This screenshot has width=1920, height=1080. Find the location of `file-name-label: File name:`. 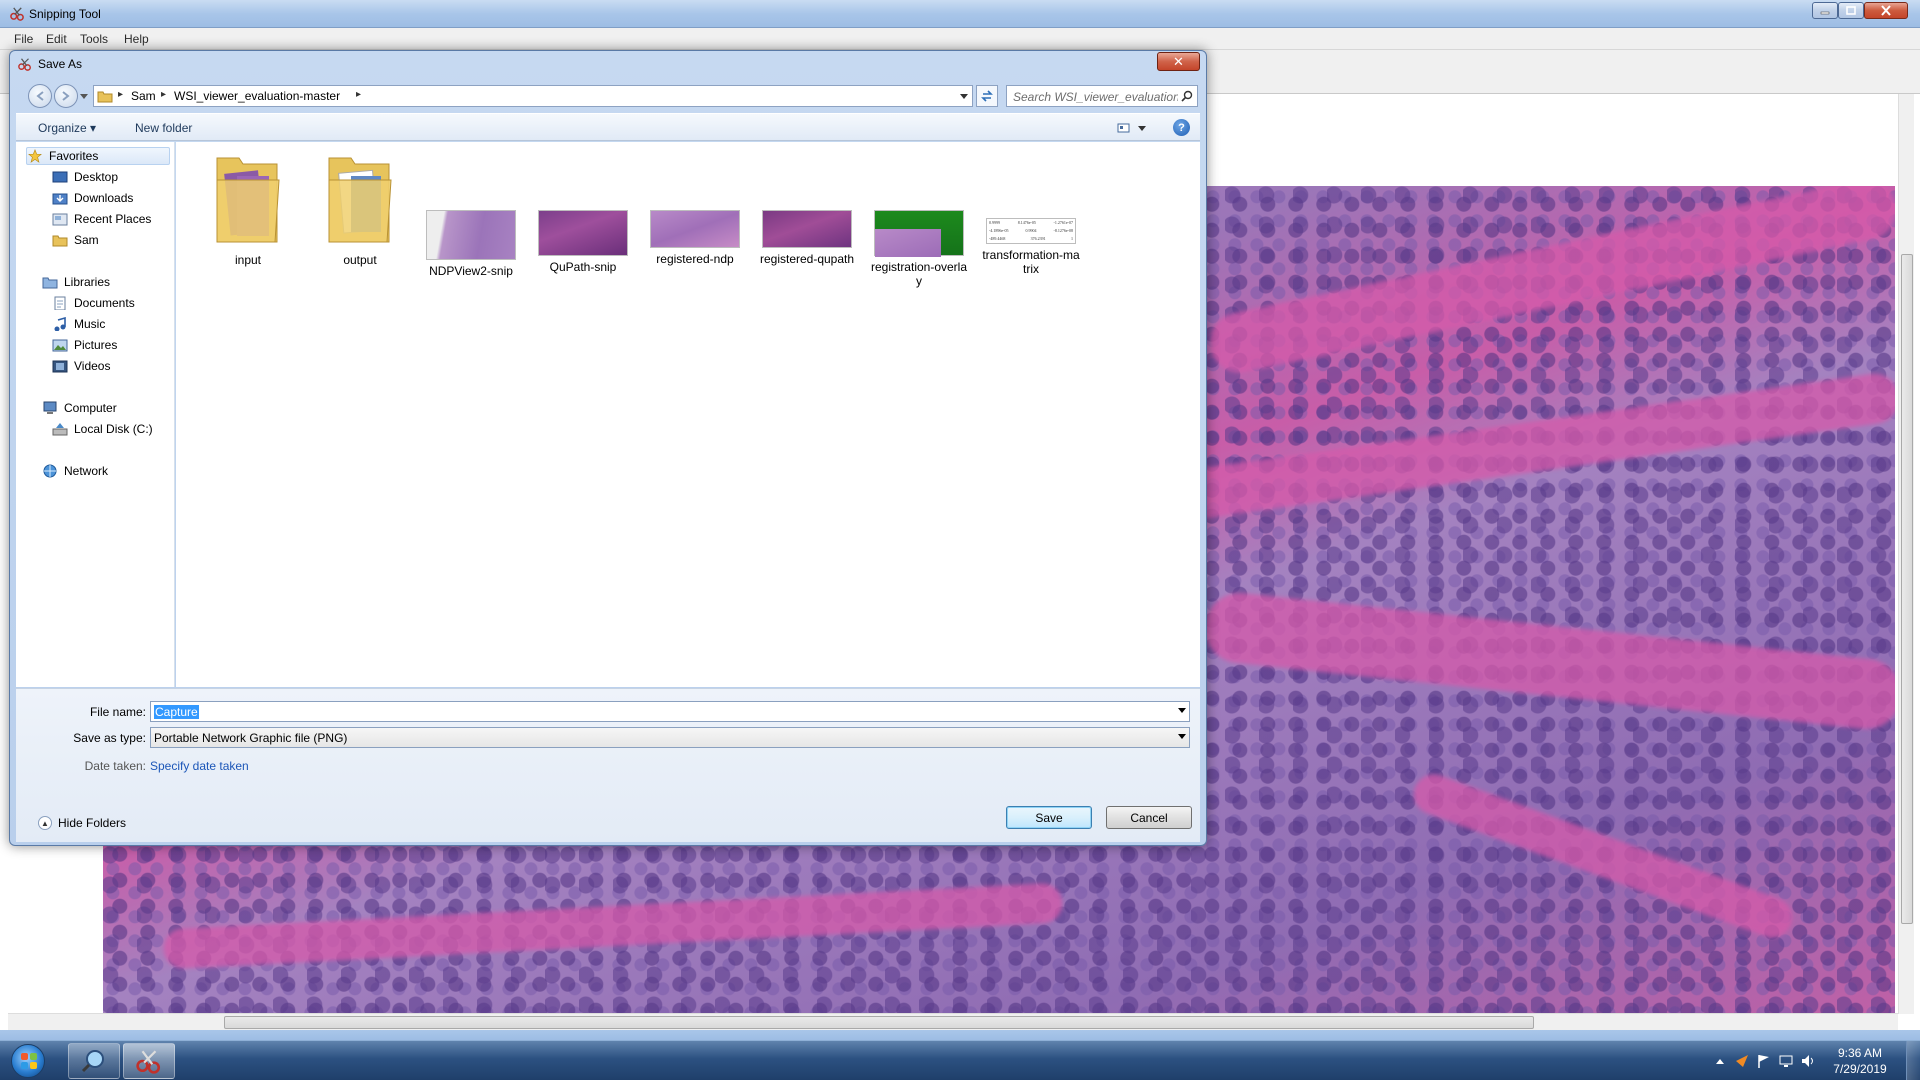

file-name-label: File name: is located at coordinates (117, 712).